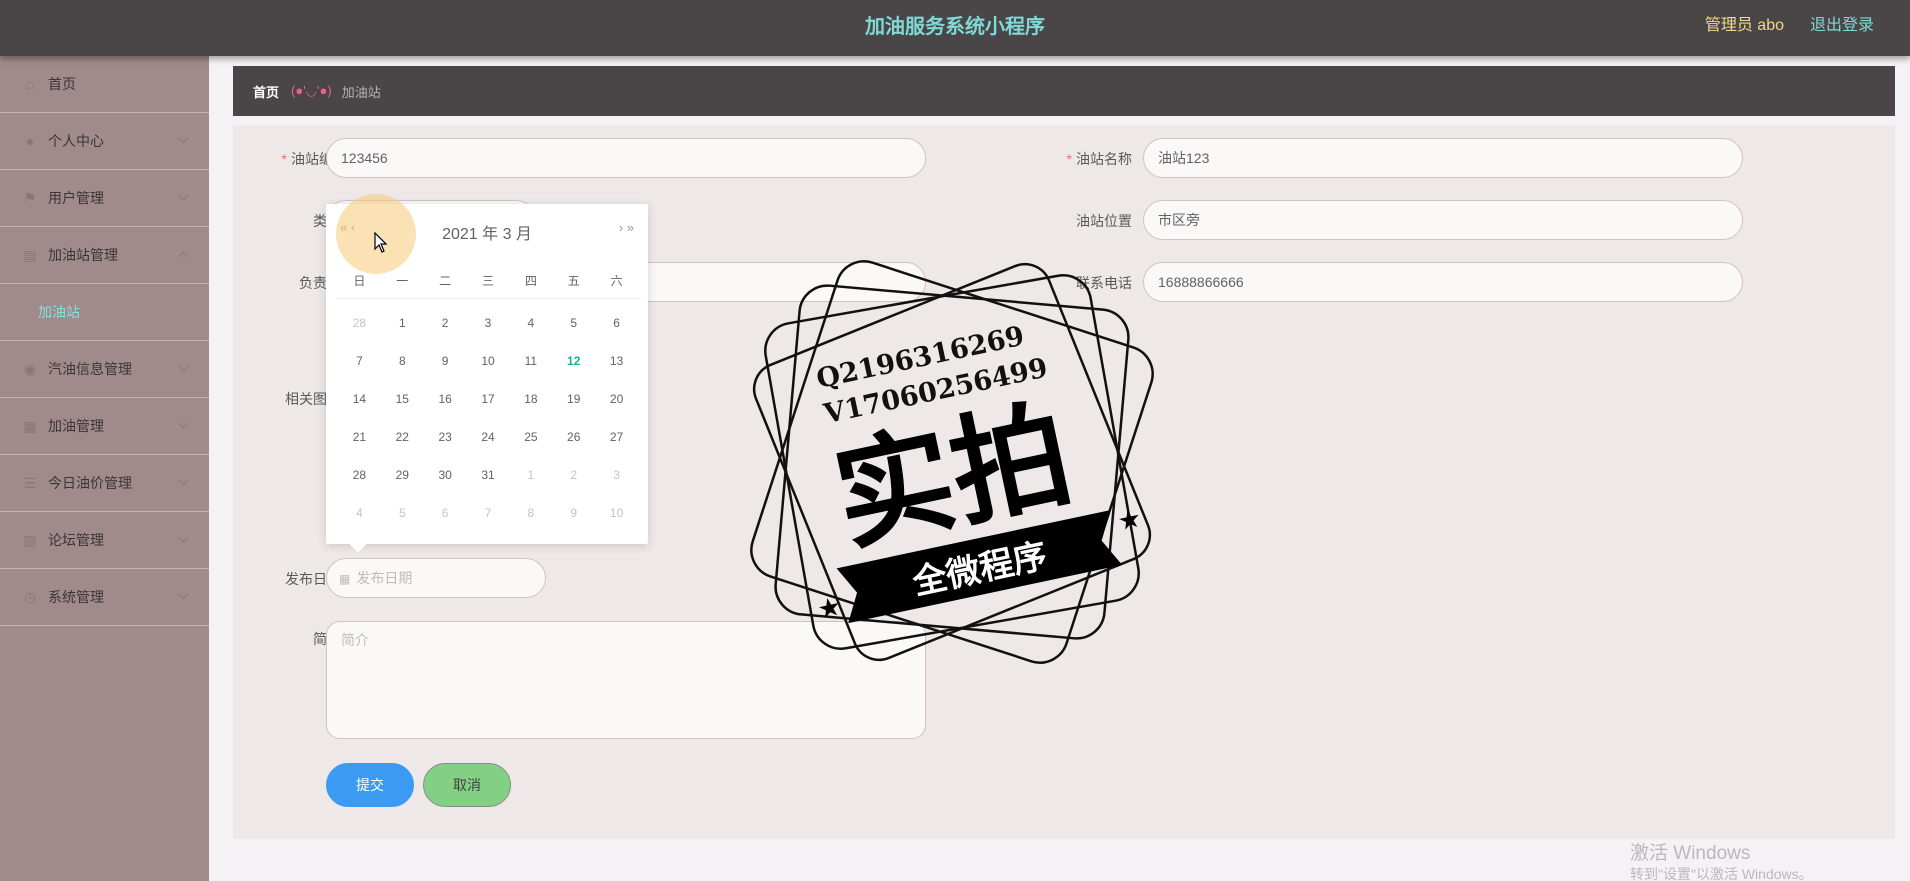  Describe the element at coordinates (1443, 158) in the screenshot. I see `station-name-input: 油站123` at that location.